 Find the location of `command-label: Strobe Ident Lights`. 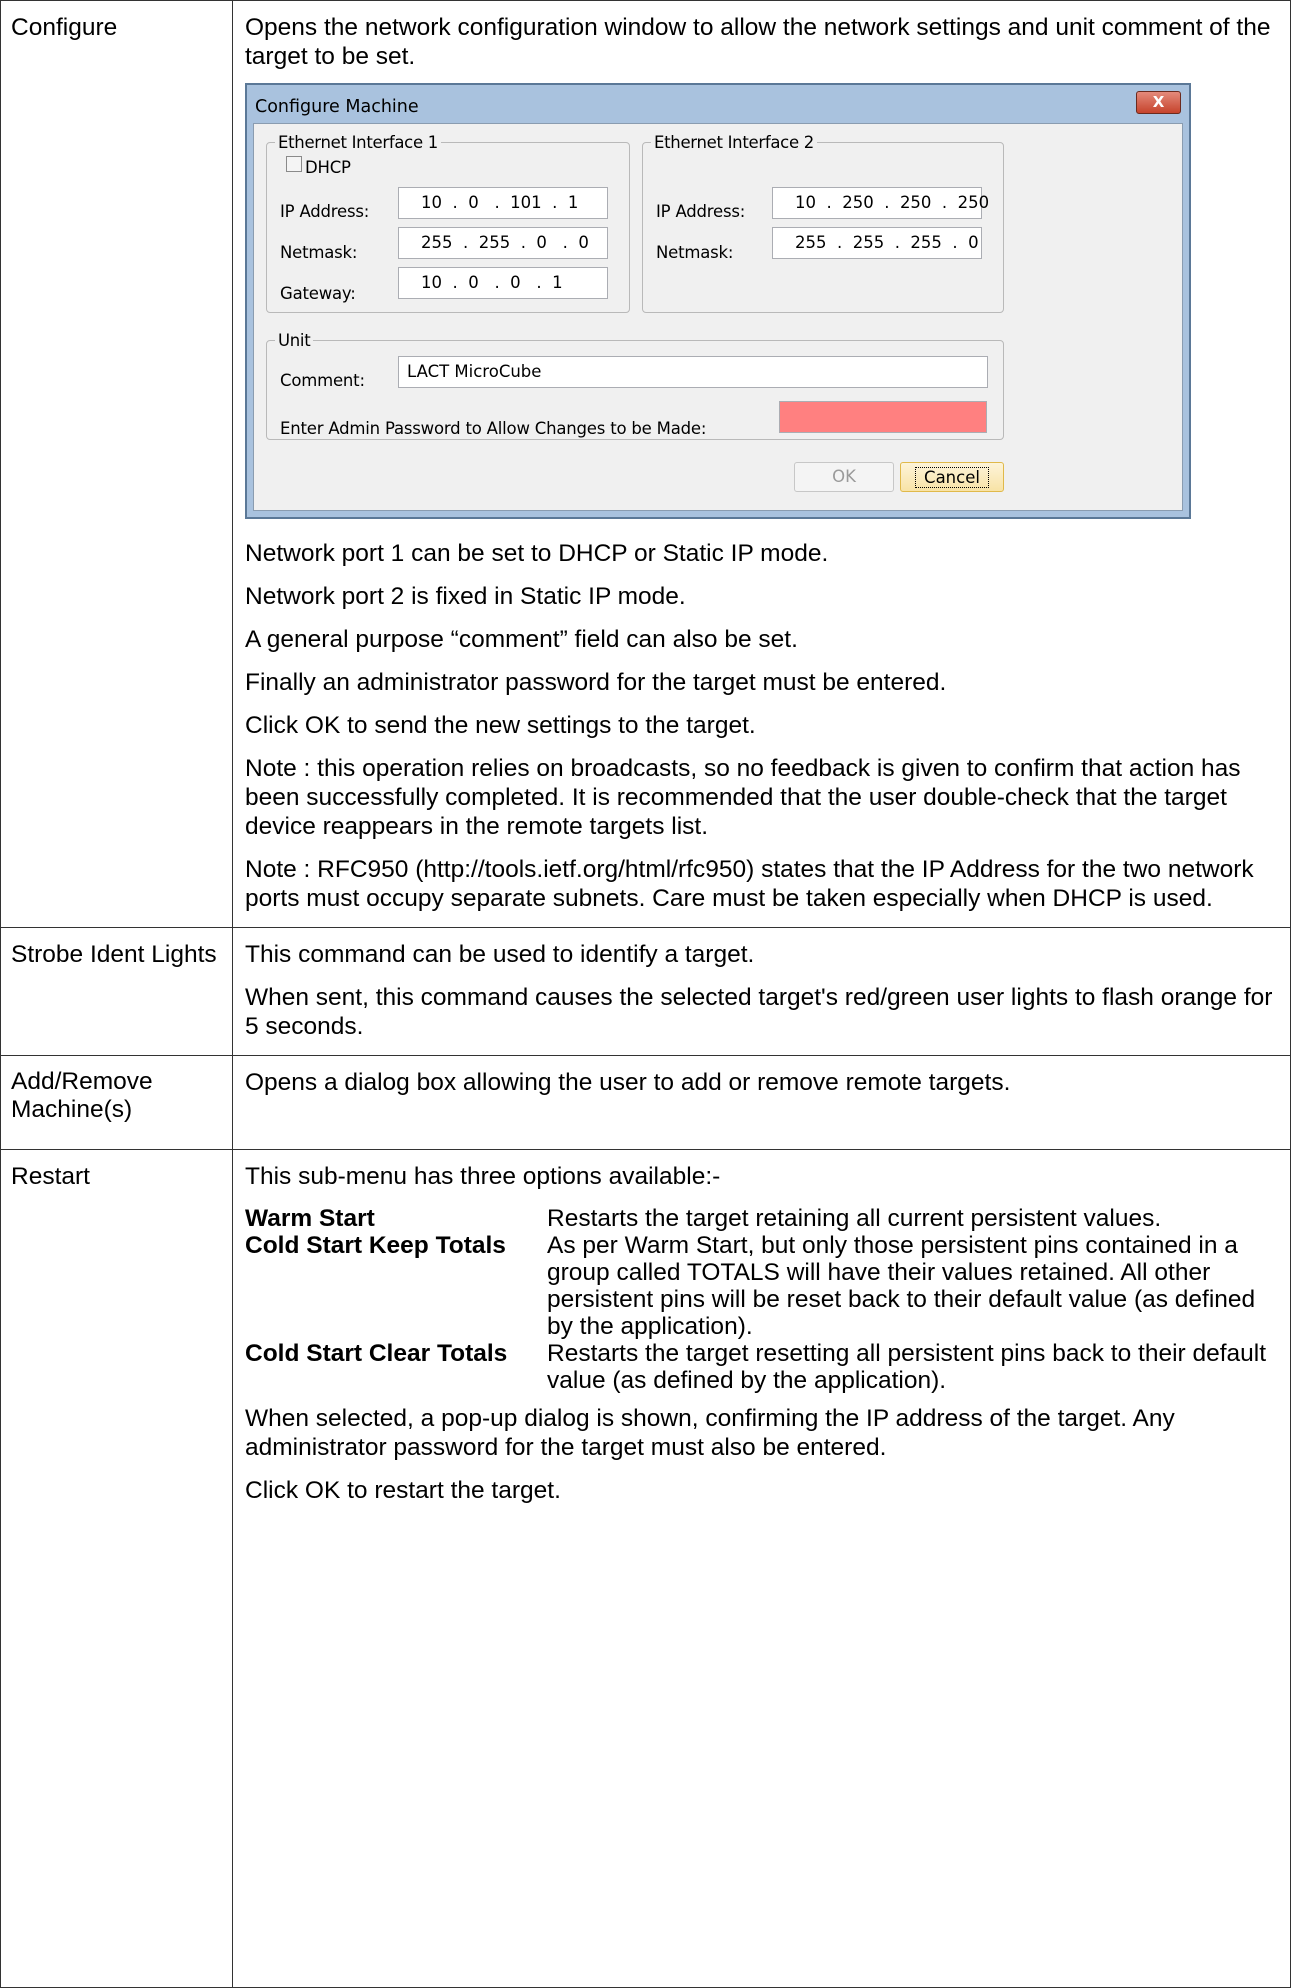

command-label: Strobe Ident Lights is located at coordinates (116, 991).